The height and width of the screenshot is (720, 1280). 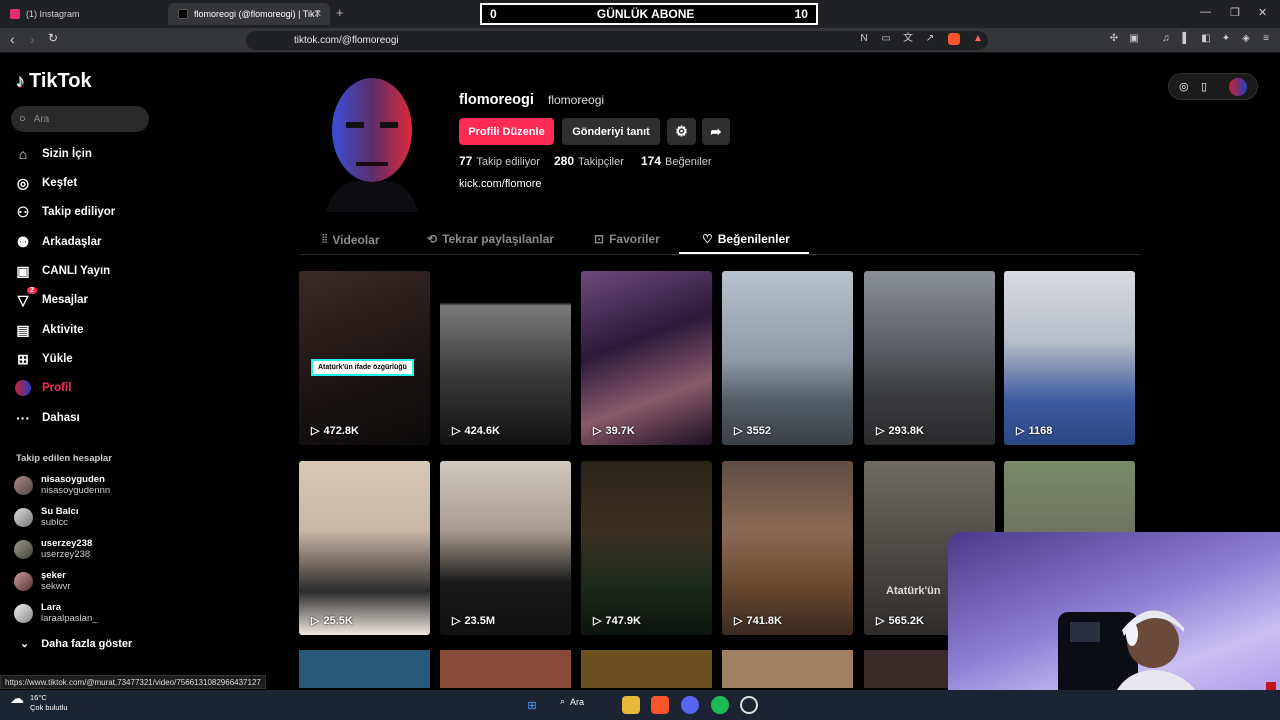 I want to click on upload-icon: ⊞, so click(x=23, y=358).